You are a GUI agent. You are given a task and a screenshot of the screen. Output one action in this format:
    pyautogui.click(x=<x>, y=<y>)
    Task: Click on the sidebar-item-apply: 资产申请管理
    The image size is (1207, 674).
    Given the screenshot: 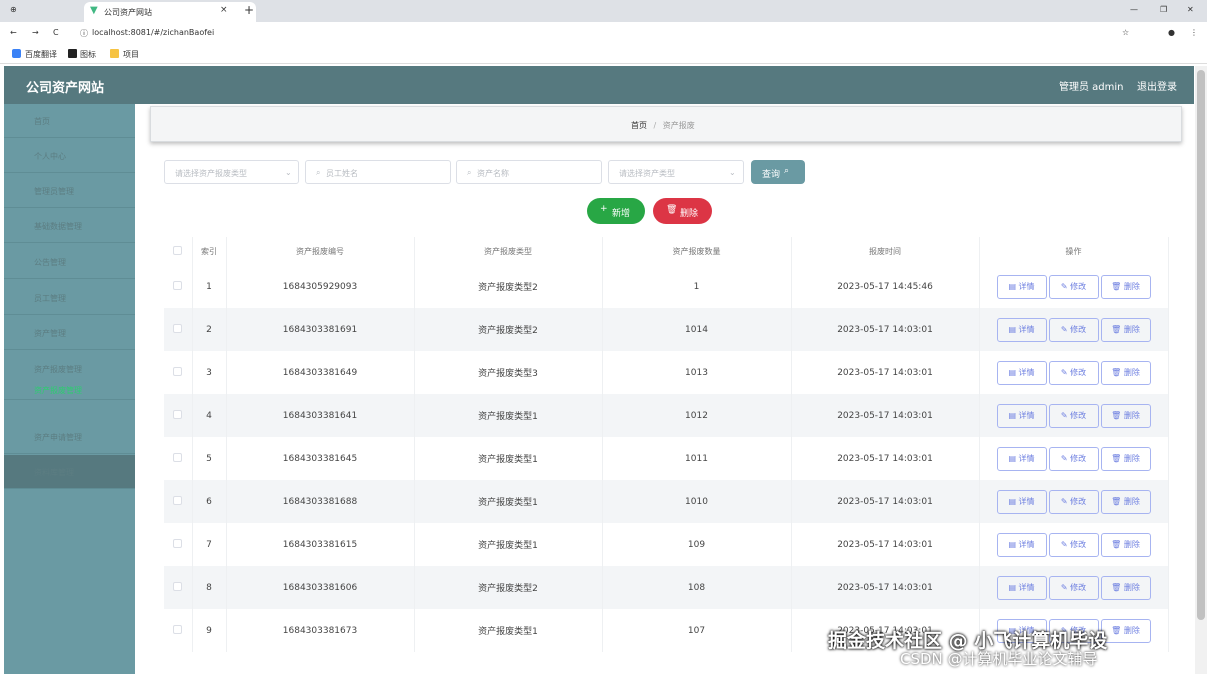 What is the action you would take?
    pyautogui.click(x=69, y=437)
    